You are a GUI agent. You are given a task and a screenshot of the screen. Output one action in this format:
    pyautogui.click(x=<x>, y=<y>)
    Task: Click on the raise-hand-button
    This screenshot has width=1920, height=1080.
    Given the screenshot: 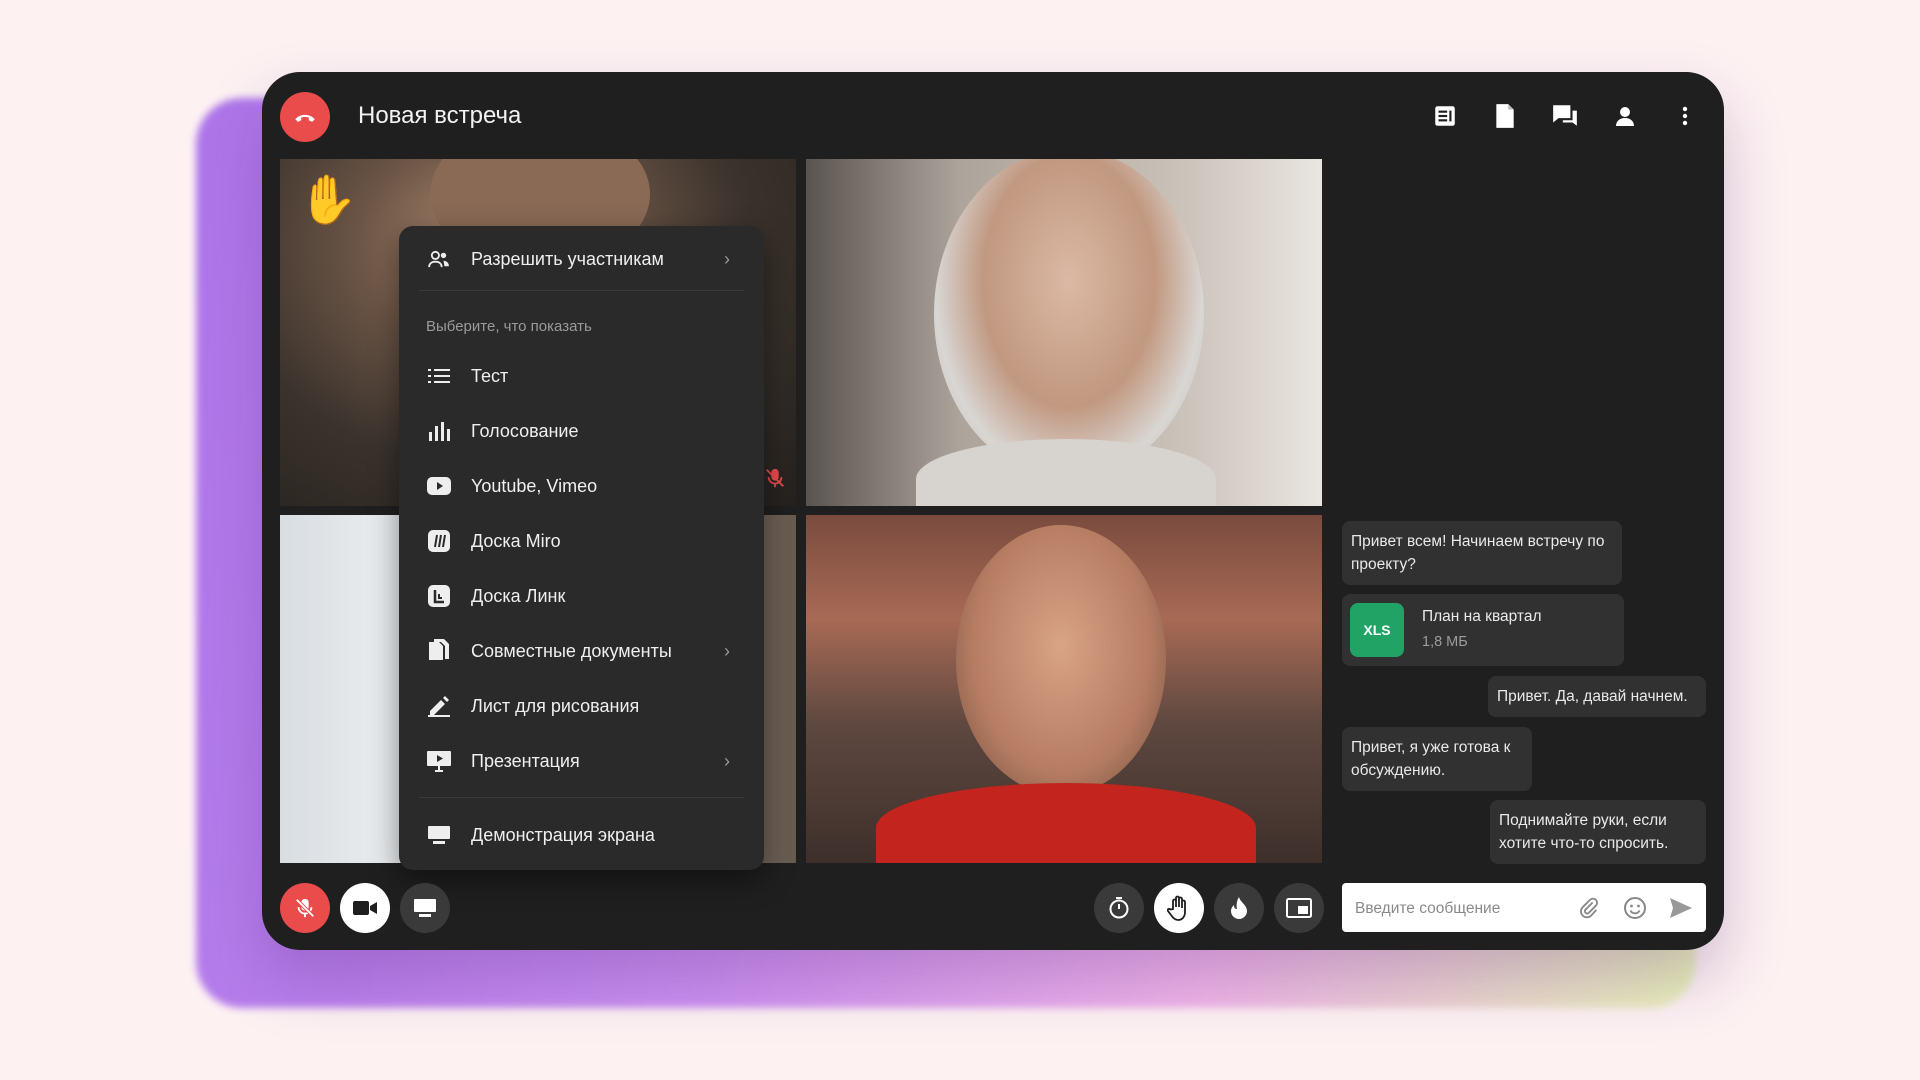 What is the action you would take?
    pyautogui.click(x=1179, y=908)
    